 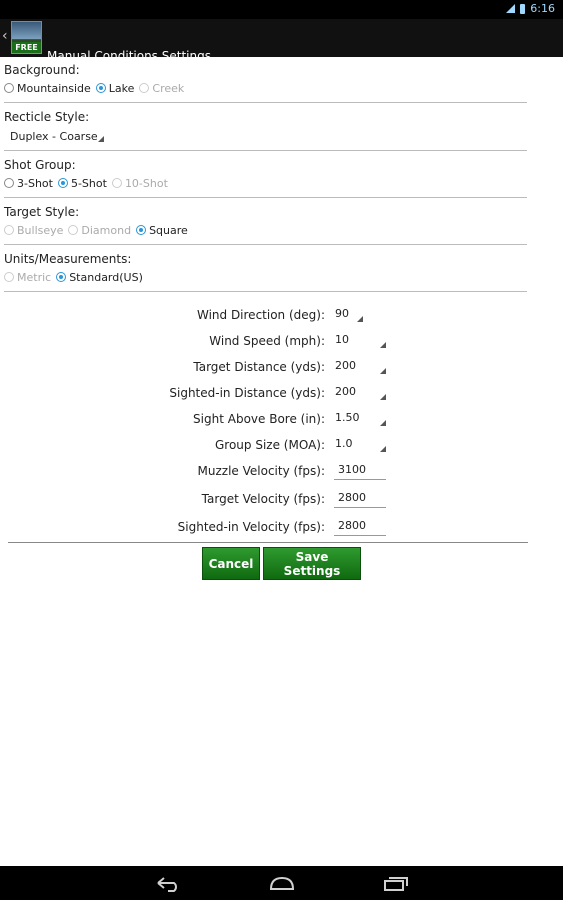 I want to click on shot-group-options: 3-Shot 5-Shot 10-Shot, so click(x=265, y=183).